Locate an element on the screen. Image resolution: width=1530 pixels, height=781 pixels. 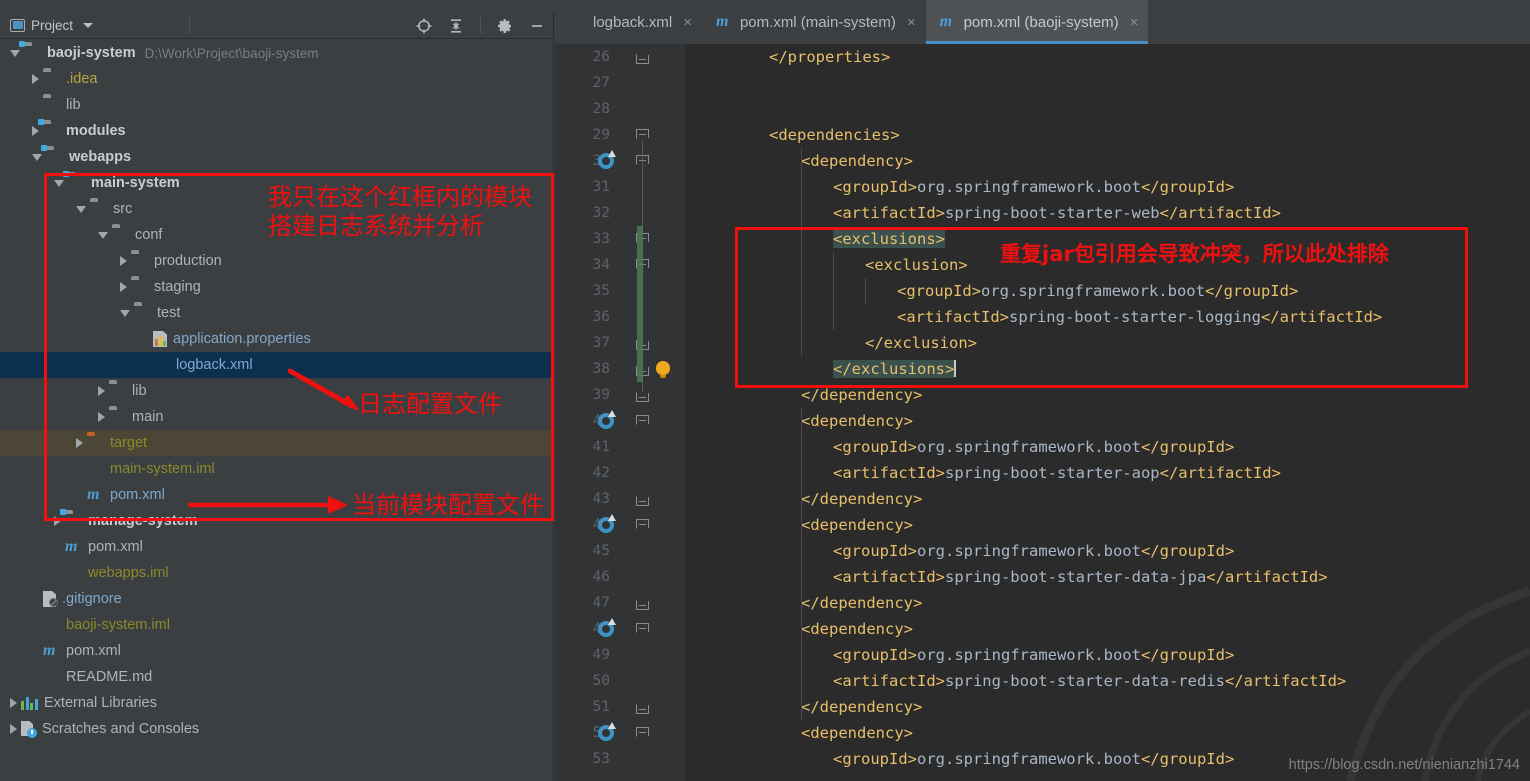
tree-item-readme: MD README.md is located at coordinates (276, 677).